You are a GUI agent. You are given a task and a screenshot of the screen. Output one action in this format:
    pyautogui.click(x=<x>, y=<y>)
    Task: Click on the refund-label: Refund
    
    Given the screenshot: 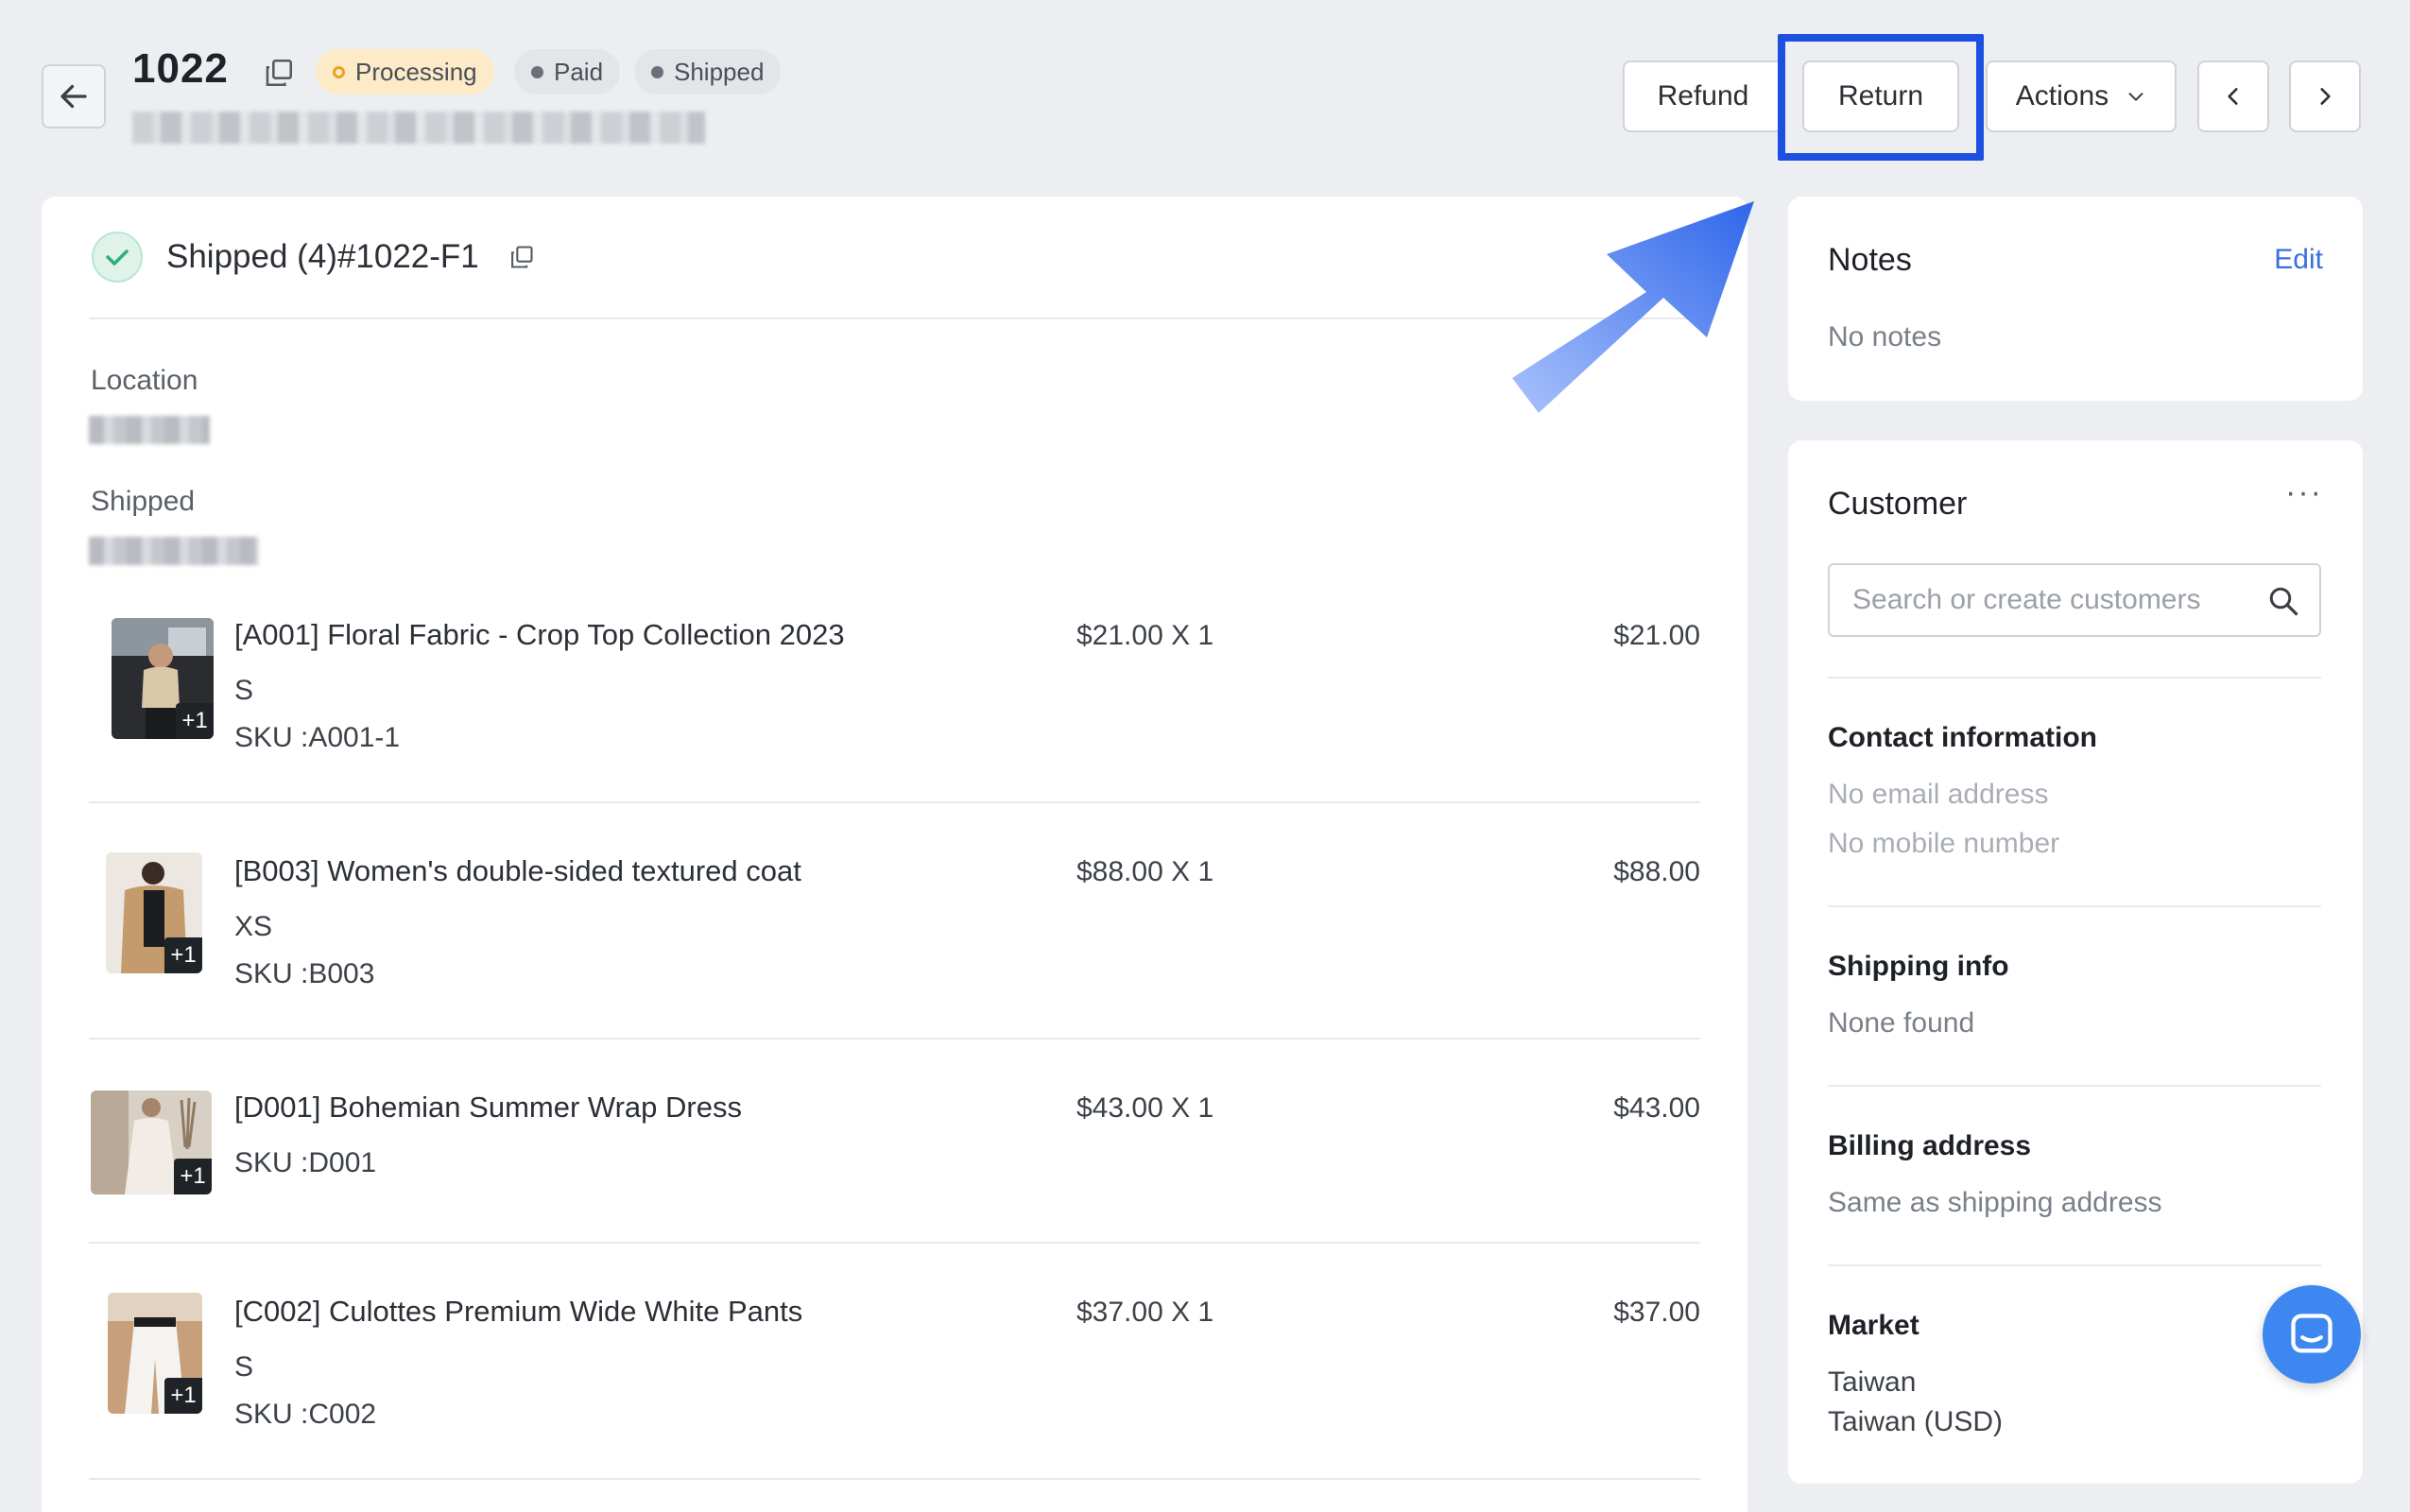 What is the action you would take?
    pyautogui.click(x=1703, y=96)
    